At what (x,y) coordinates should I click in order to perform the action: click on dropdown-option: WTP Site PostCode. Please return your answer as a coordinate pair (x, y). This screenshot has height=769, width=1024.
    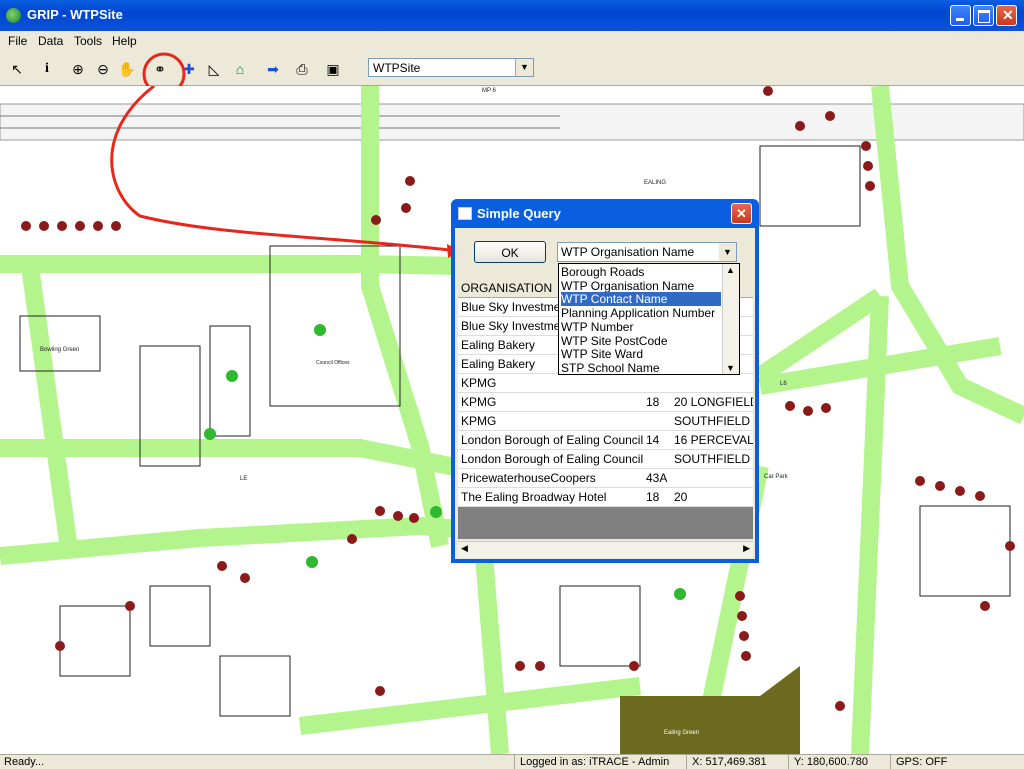
    Looking at the image, I should click on (641, 341).